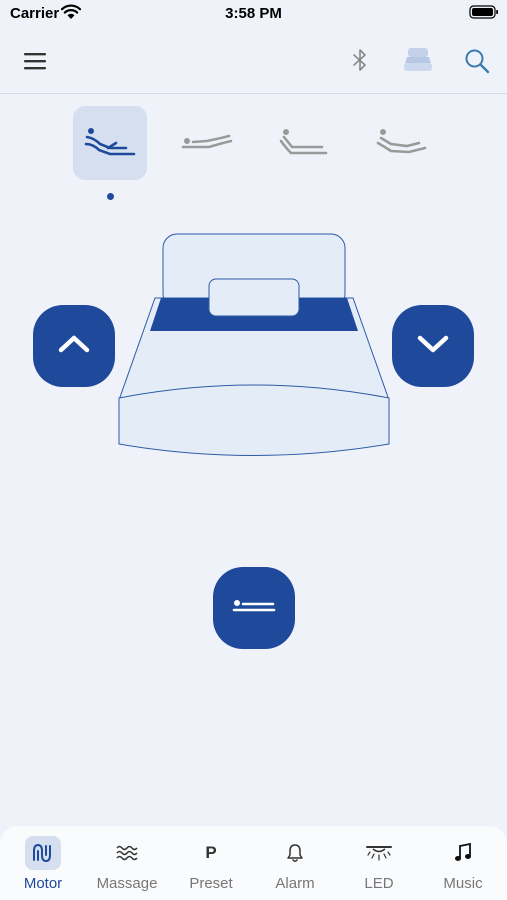 This screenshot has height=900, width=507. What do you see at coordinates (127, 883) in the screenshot?
I see `tab-massage-label: Massage` at bounding box center [127, 883].